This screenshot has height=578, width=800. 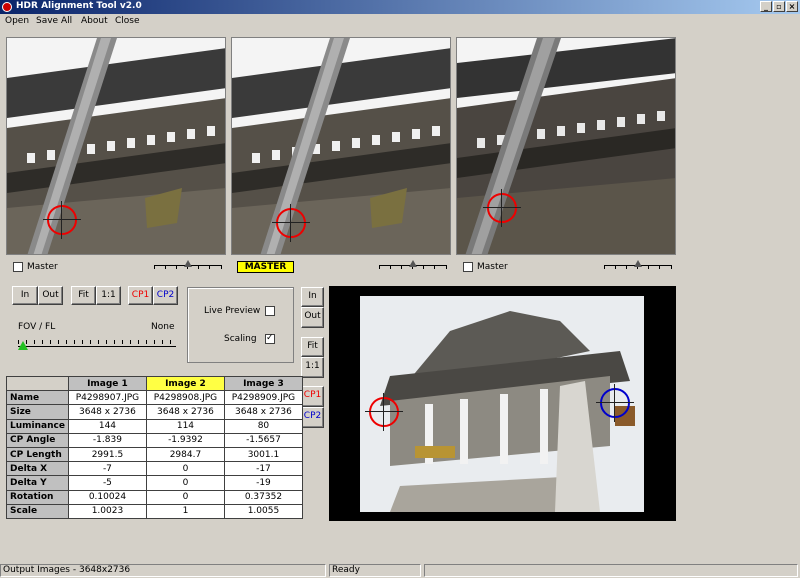 What do you see at coordinates (400, 7) in the screenshot?
I see `title-bar: HDR Alignment Tool v2.0 _ ▫ ×` at bounding box center [400, 7].